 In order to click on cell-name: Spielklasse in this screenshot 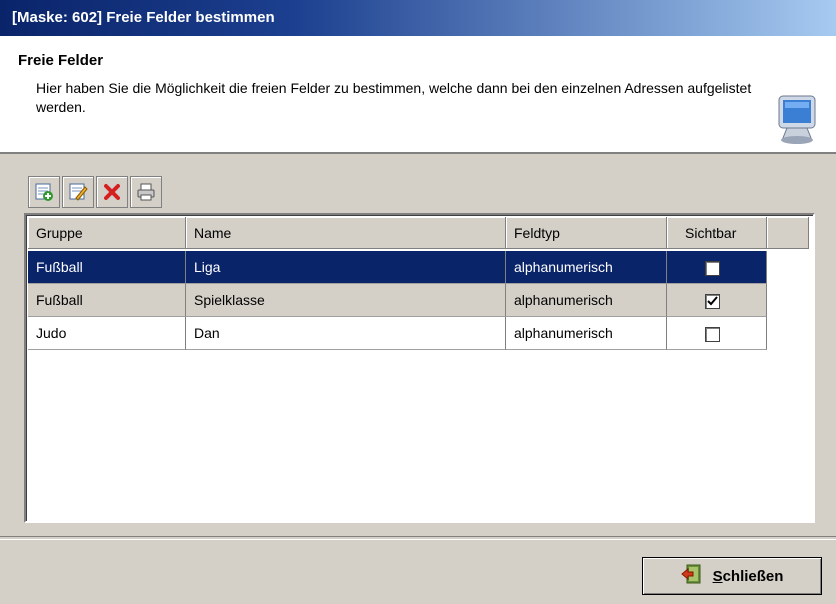, I will do `click(346, 300)`.